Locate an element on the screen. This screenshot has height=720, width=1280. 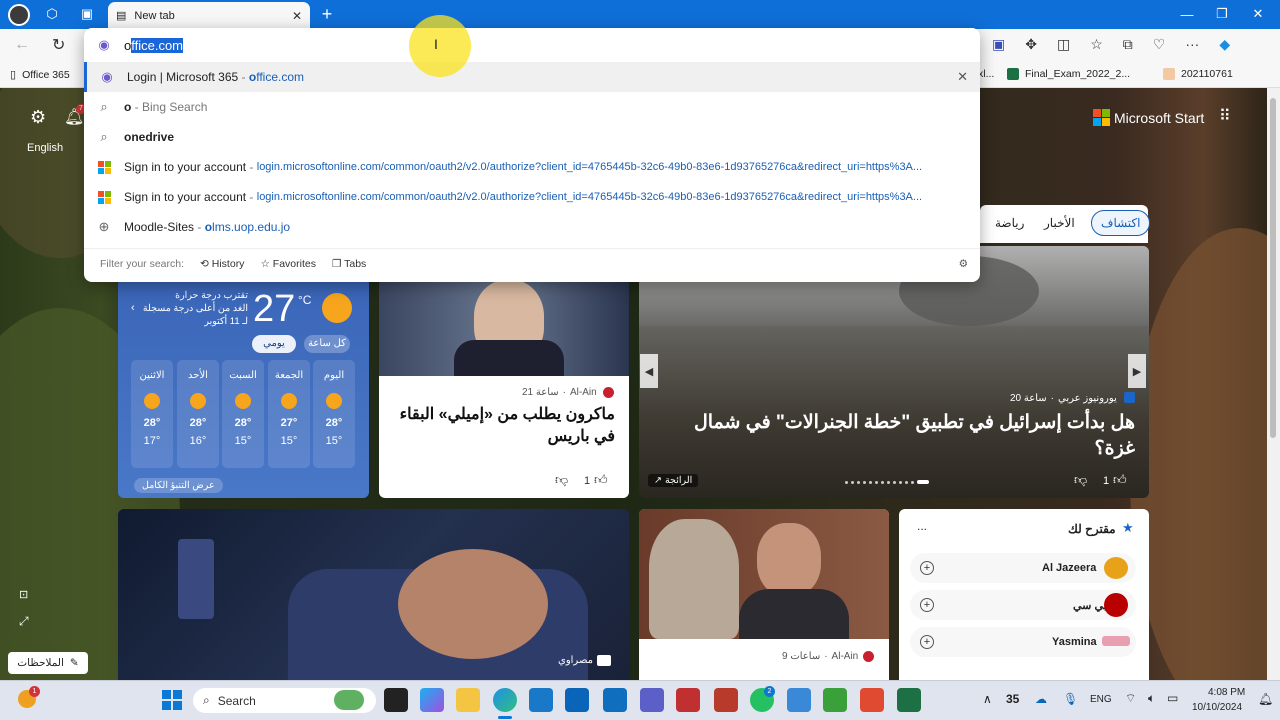
carousel-prev-icon: ◀ is located at coordinates (649, 371).